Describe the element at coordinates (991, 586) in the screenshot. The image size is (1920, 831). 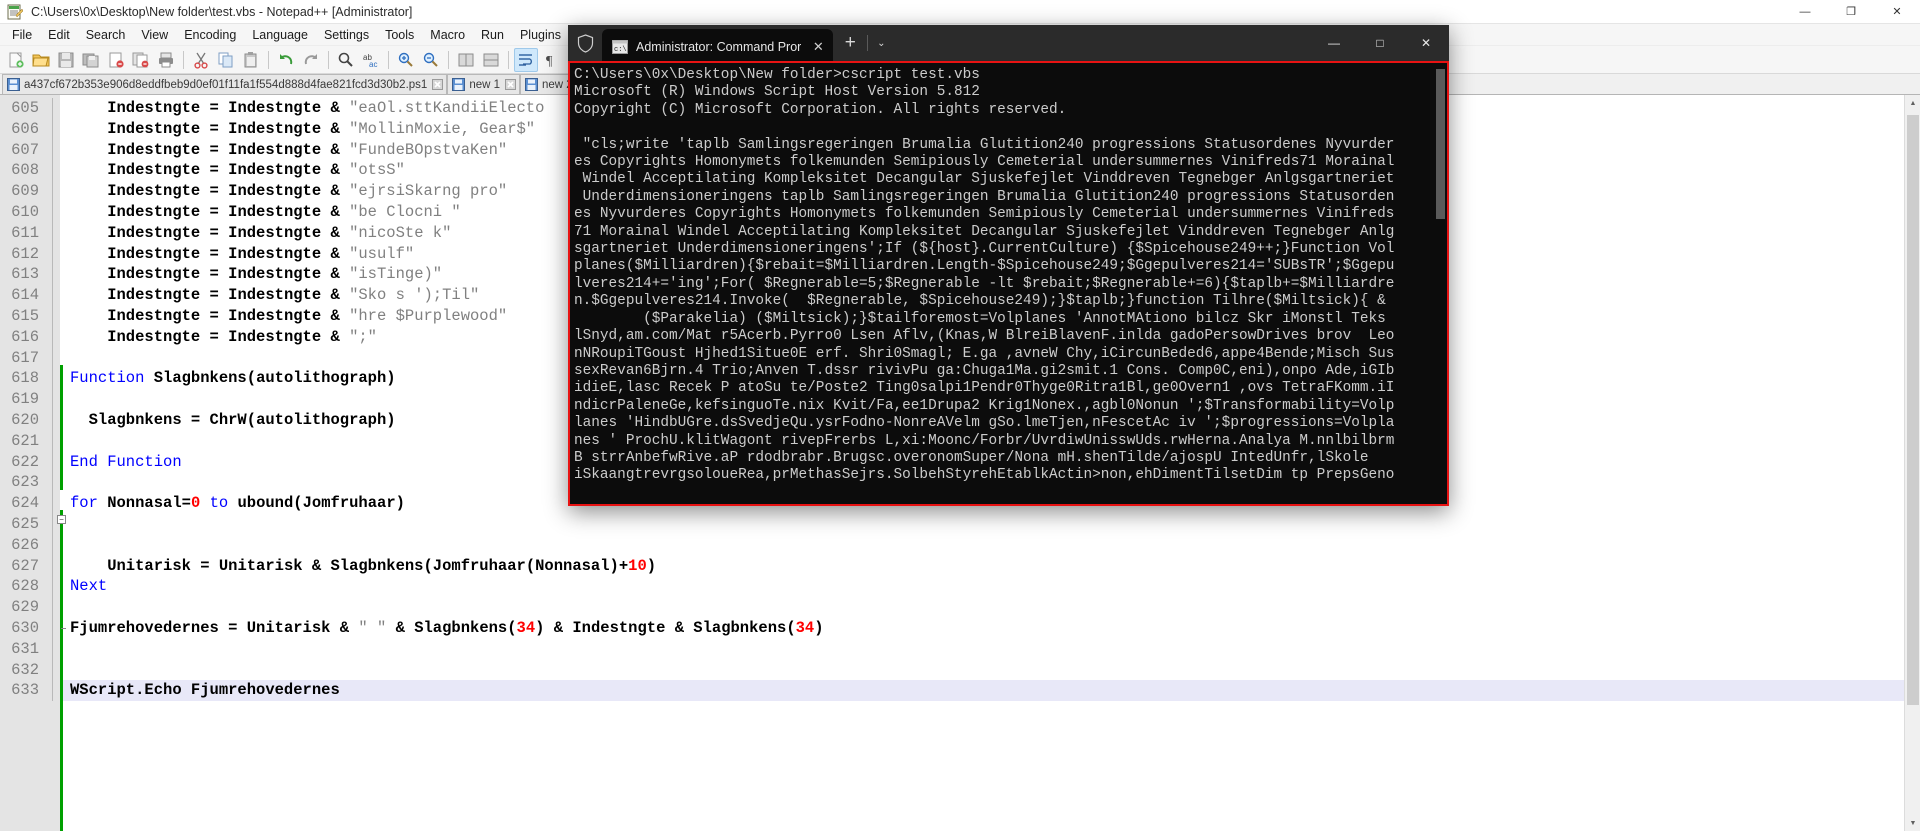
I see `code-line: Next` at that location.